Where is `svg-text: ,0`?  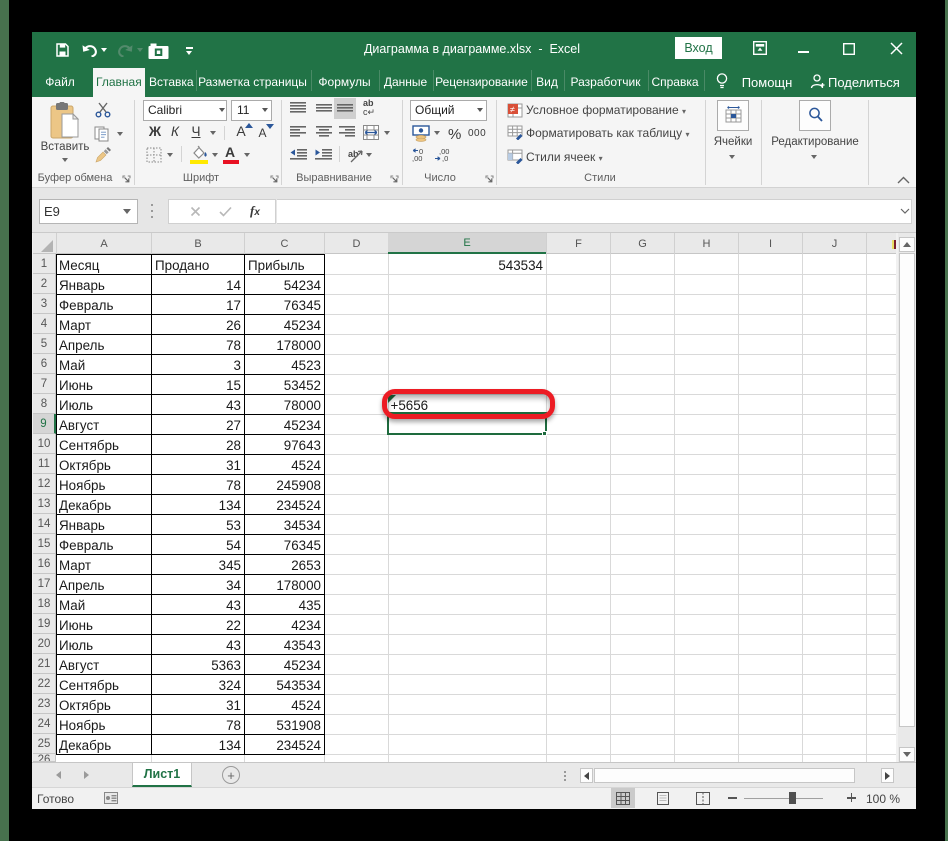
svg-text: ,0 is located at coordinates (445, 158).